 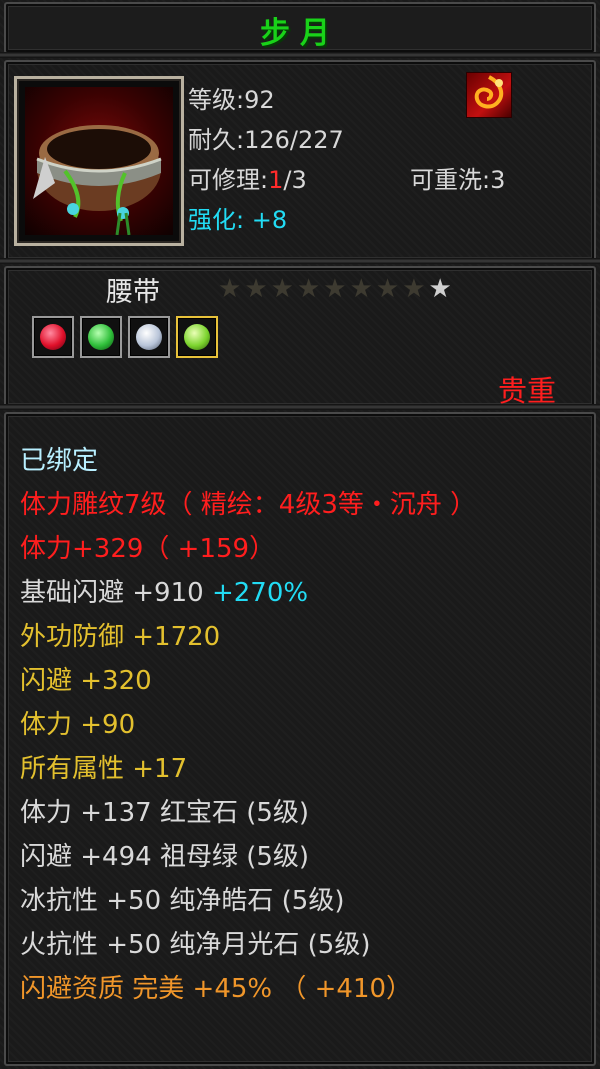 I want to click on level-stat: 等级:92, so click(x=231, y=100).